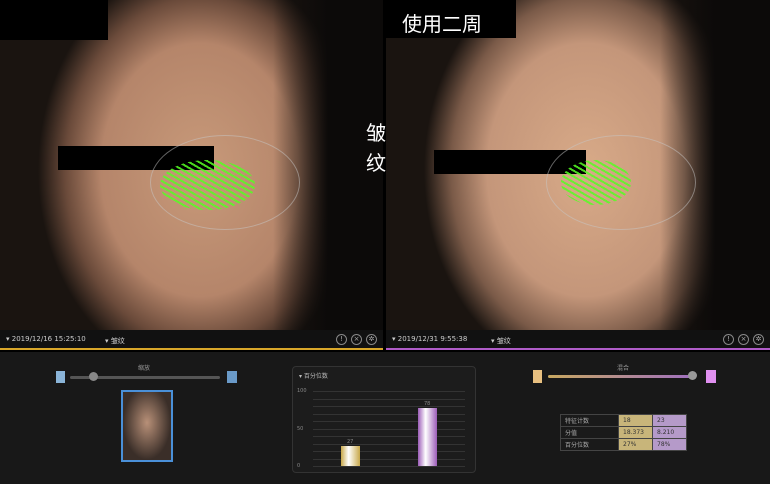  I want to click on metrics-table: 特征计数 18 23 分值 18.373 8.210 百分位数 27% 78%, so click(623, 432).